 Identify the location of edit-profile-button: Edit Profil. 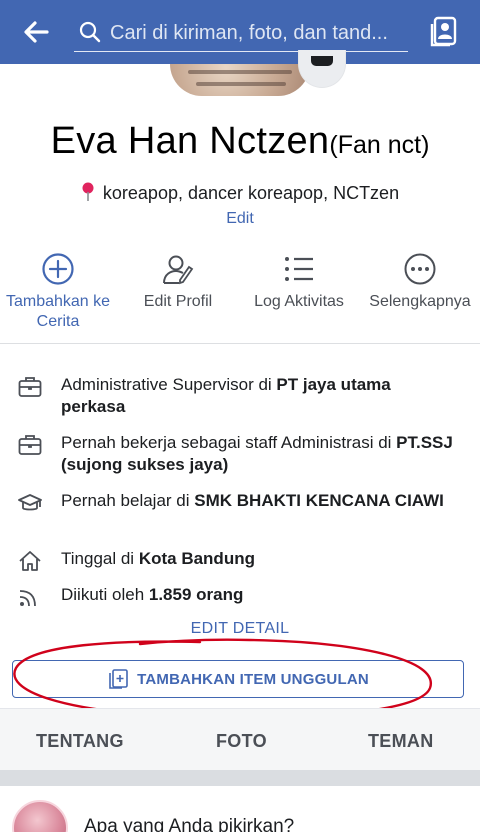
(178, 280).